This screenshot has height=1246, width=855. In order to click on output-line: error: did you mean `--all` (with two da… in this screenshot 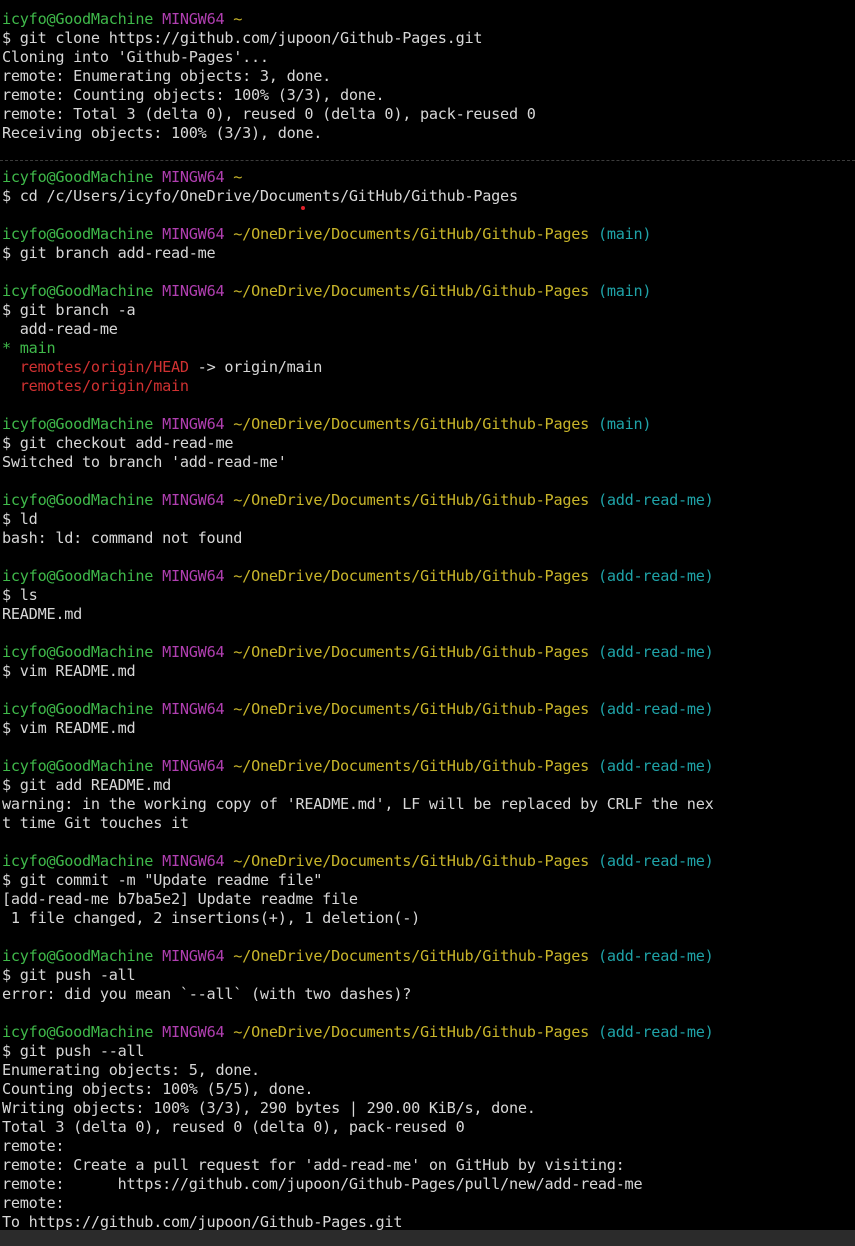, I will do `click(207, 994)`.